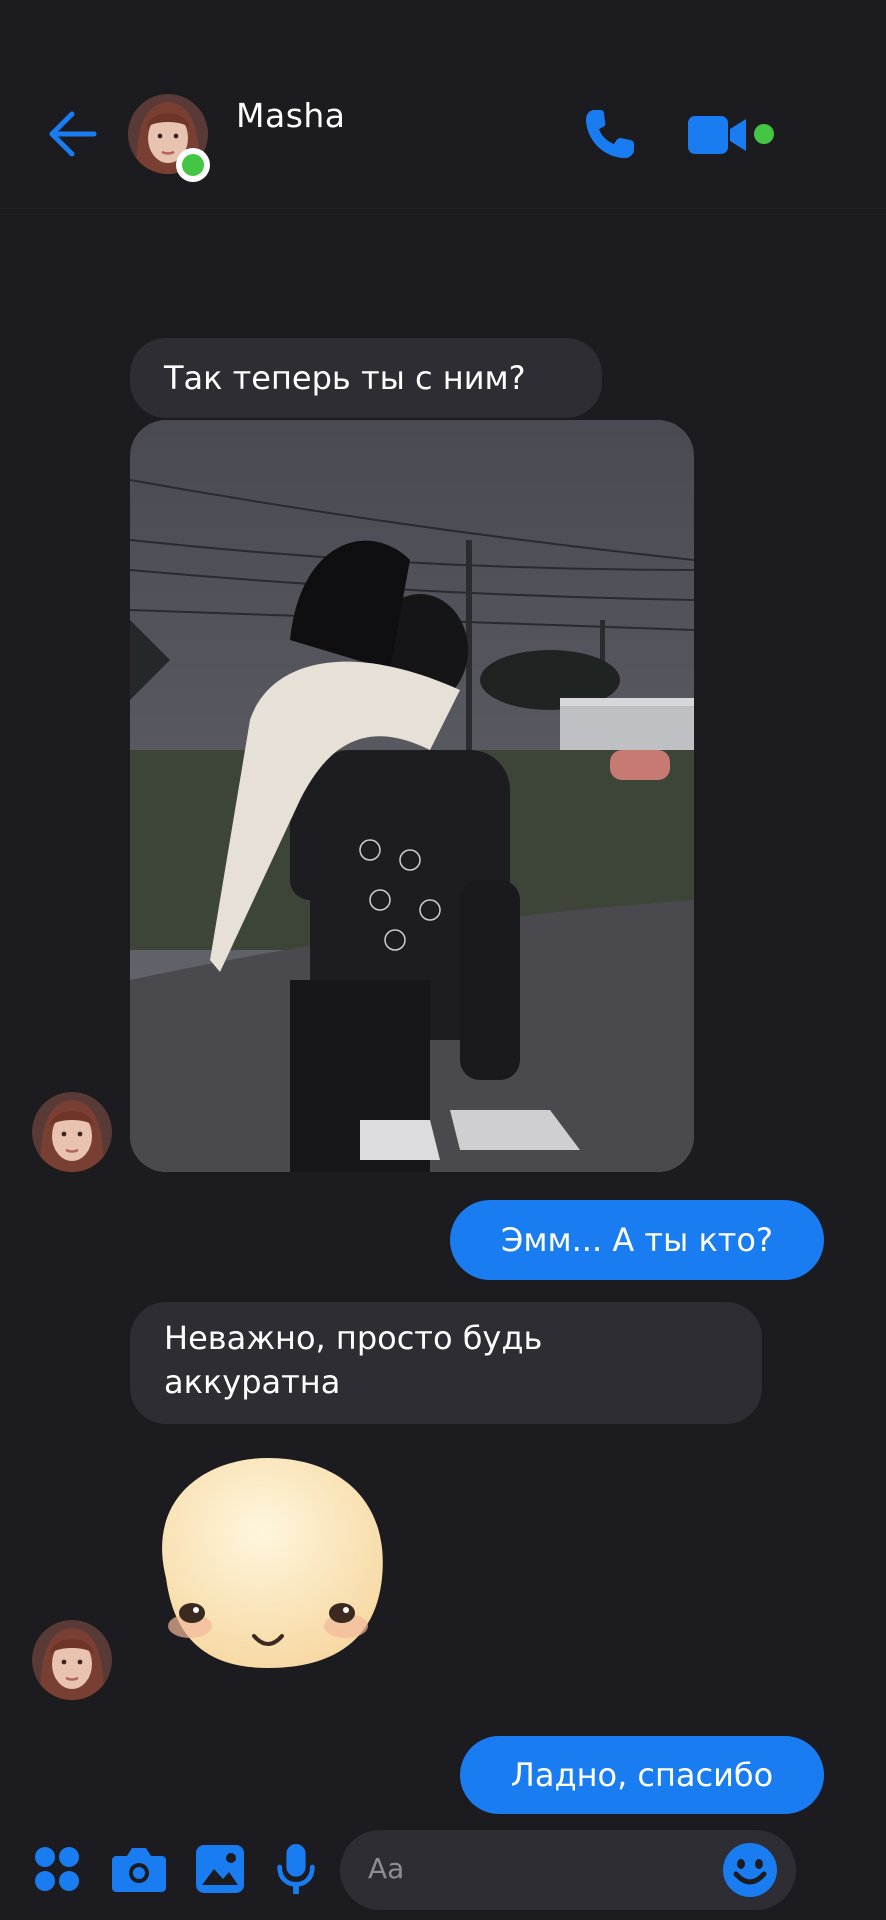 The image size is (886, 1920). What do you see at coordinates (57, 1869) in the screenshot?
I see `apps-icon` at bounding box center [57, 1869].